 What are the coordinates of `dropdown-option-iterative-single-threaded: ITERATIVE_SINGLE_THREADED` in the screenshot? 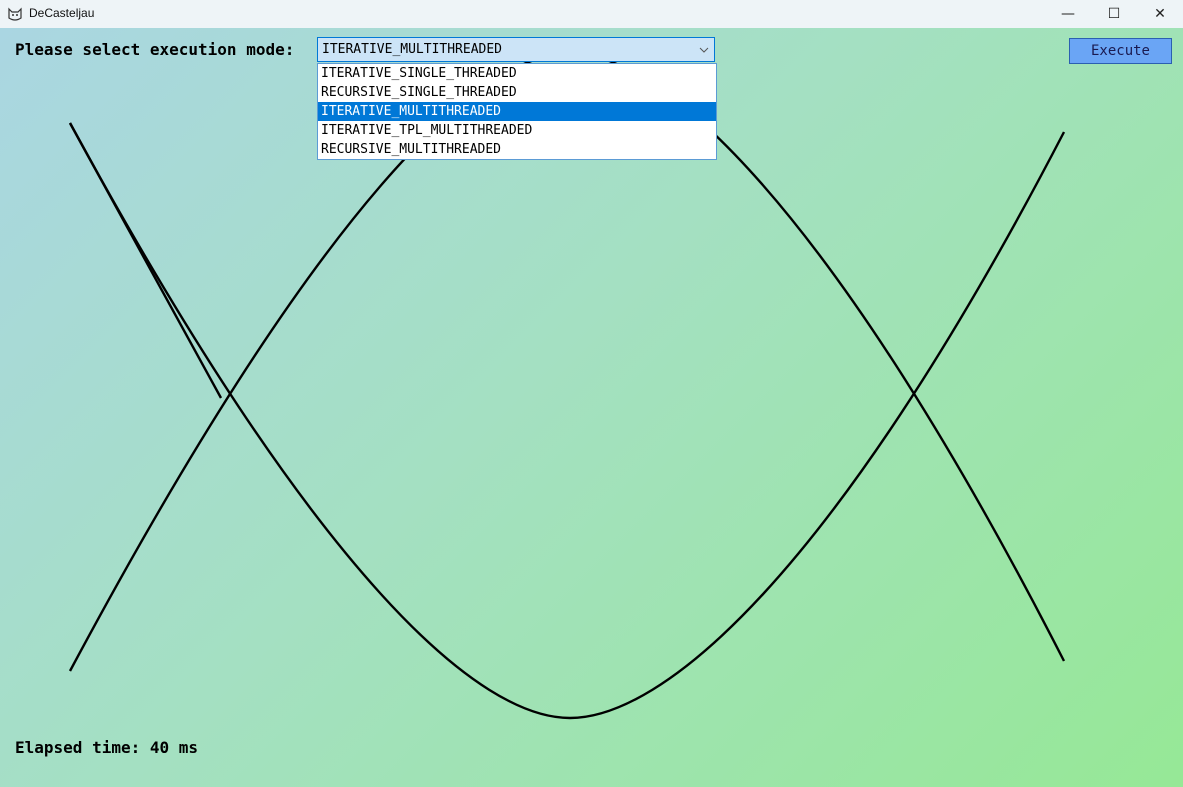 It's located at (517, 73).